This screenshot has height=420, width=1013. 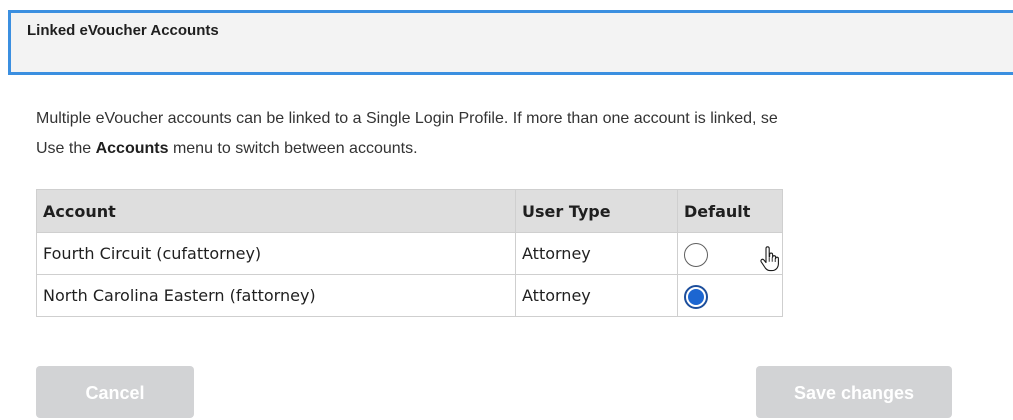 What do you see at coordinates (293, 148) in the screenshot?
I see `intro-line-2-suffix: menu to switch between accounts.` at bounding box center [293, 148].